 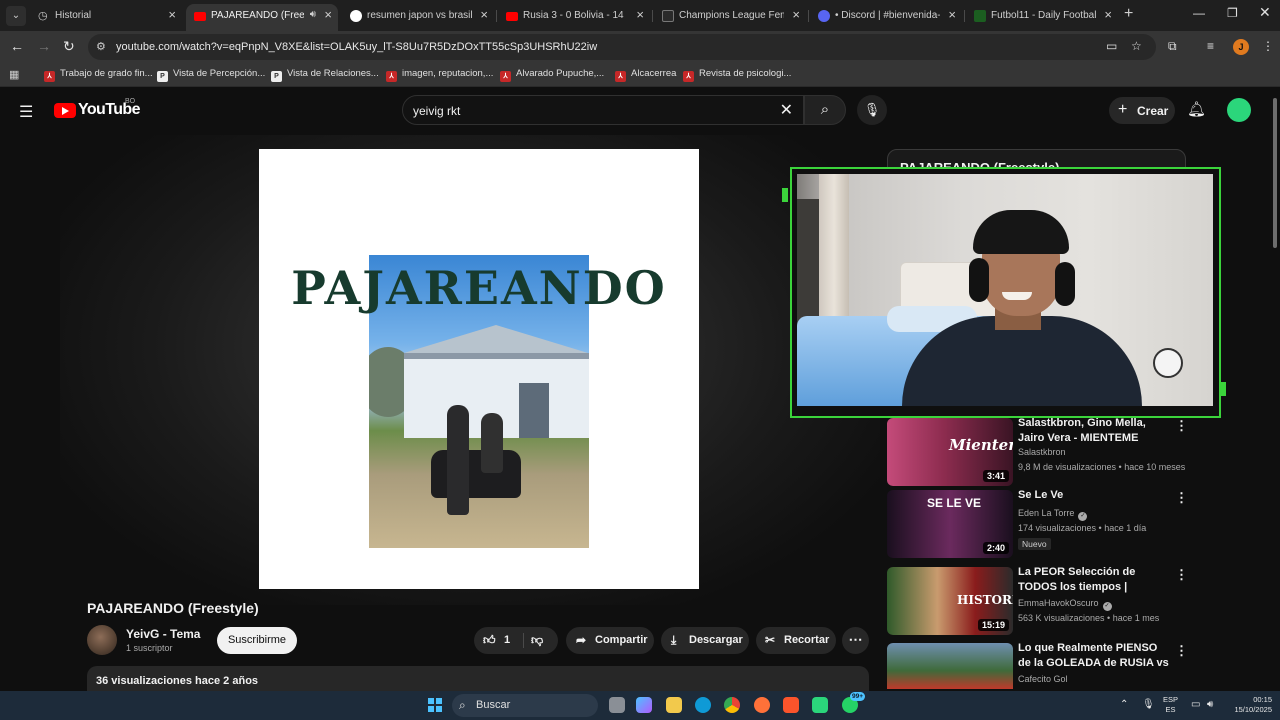 What do you see at coordinates (730, 17) in the screenshot?
I see `tab-champions-league: Champions League Femenina ×` at bounding box center [730, 17].